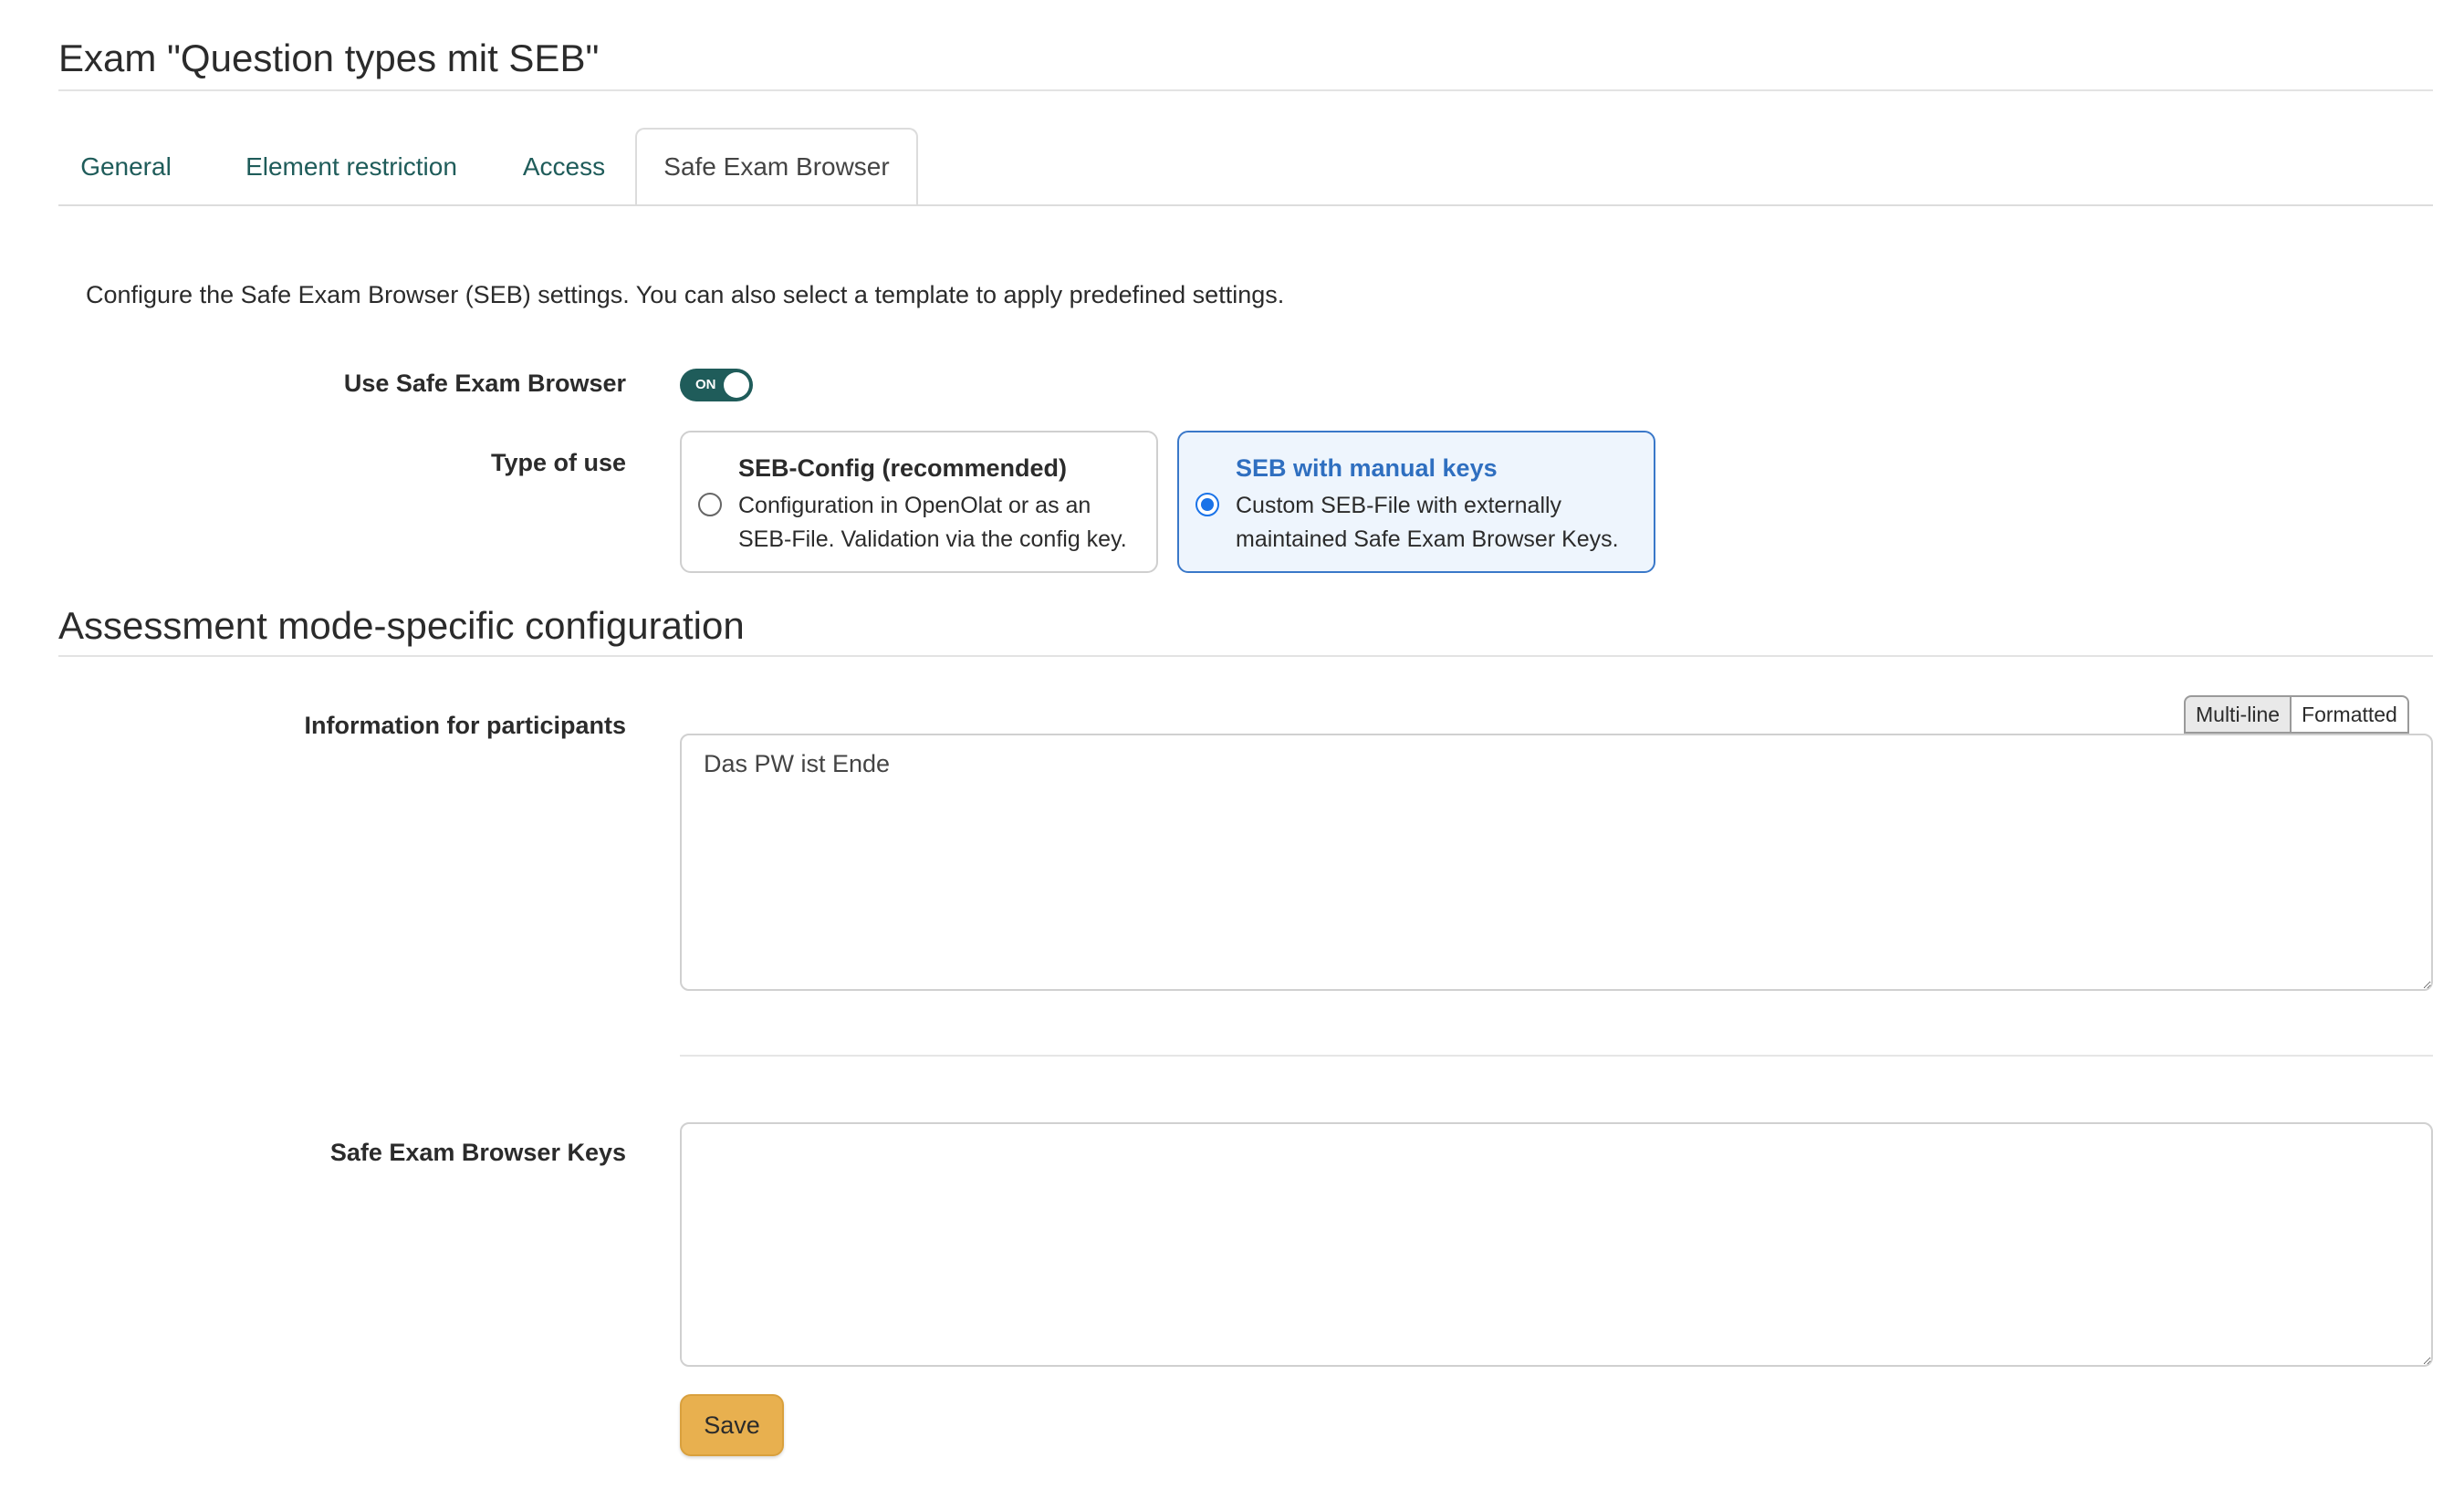 Image resolution: width=2464 pixels, height=1500 pixels. I want to click on radio-seb-manual-keys, so click(1207, 504).